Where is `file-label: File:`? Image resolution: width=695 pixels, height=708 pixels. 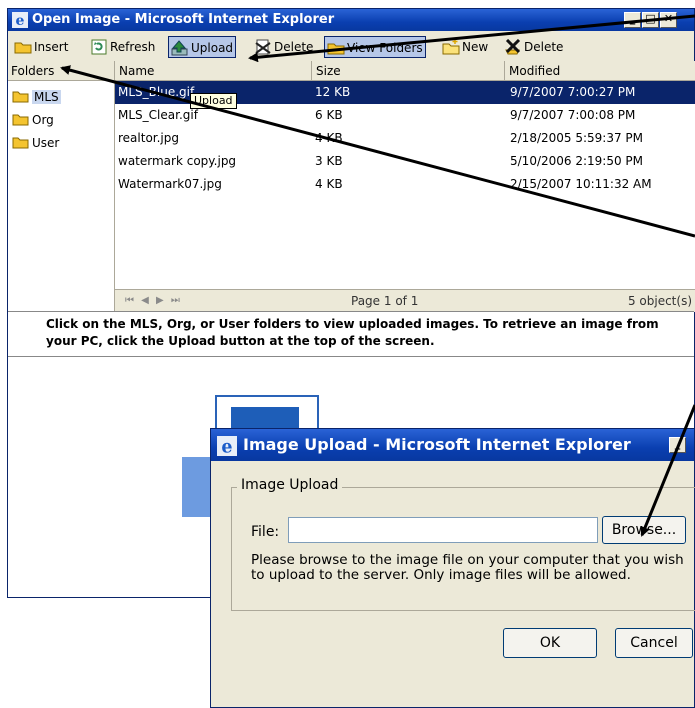
file-label: File: is located at coordinates (265, 532).